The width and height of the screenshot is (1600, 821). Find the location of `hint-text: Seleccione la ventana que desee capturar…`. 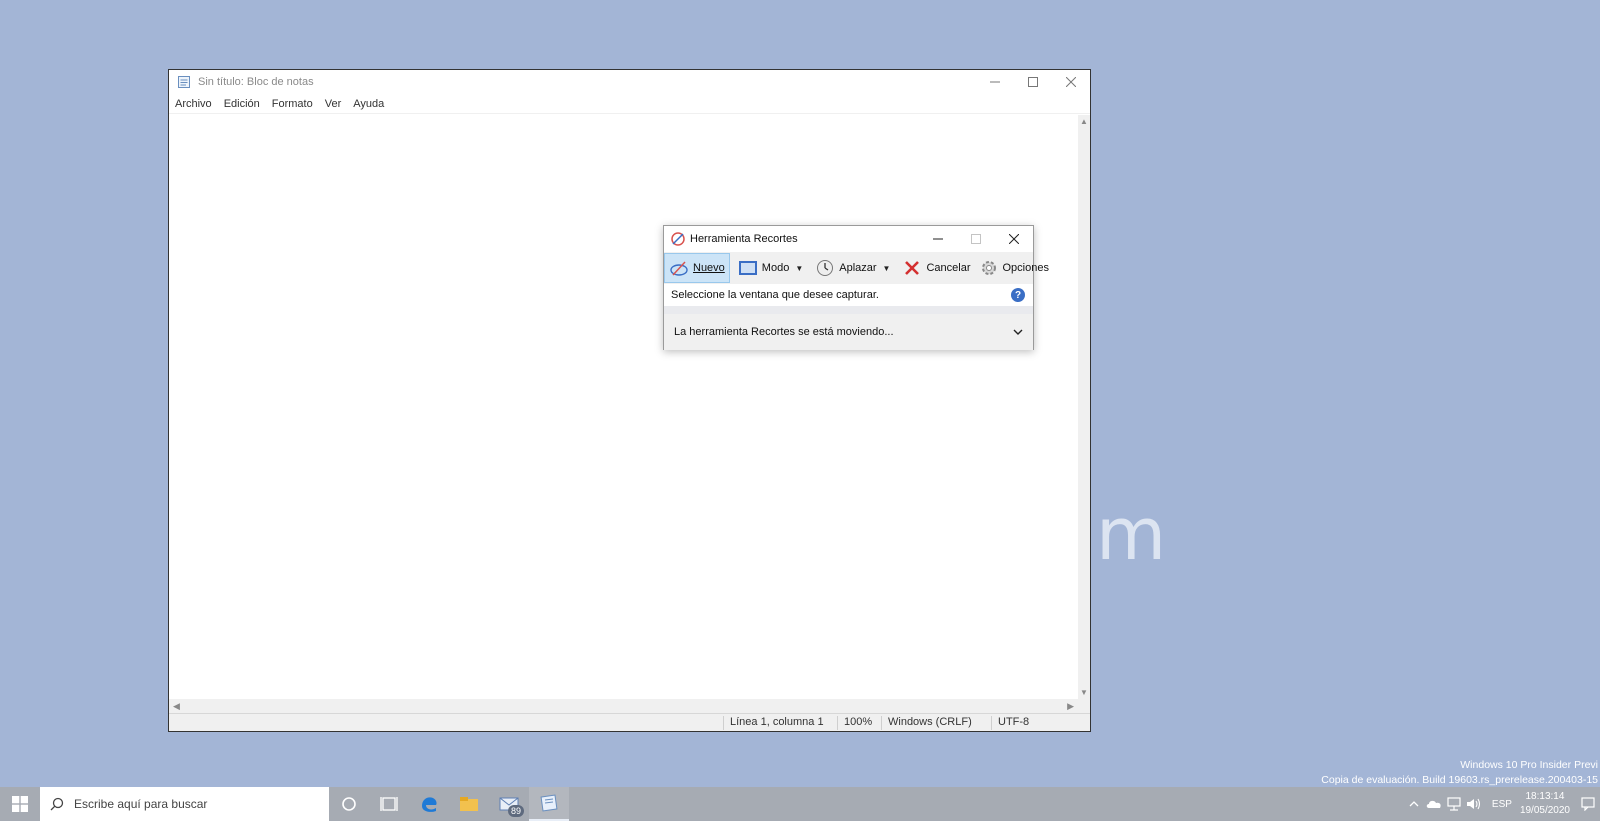

hint-text: Seleccione la ventana que desee capturar… is located at coordinates (775, 295).